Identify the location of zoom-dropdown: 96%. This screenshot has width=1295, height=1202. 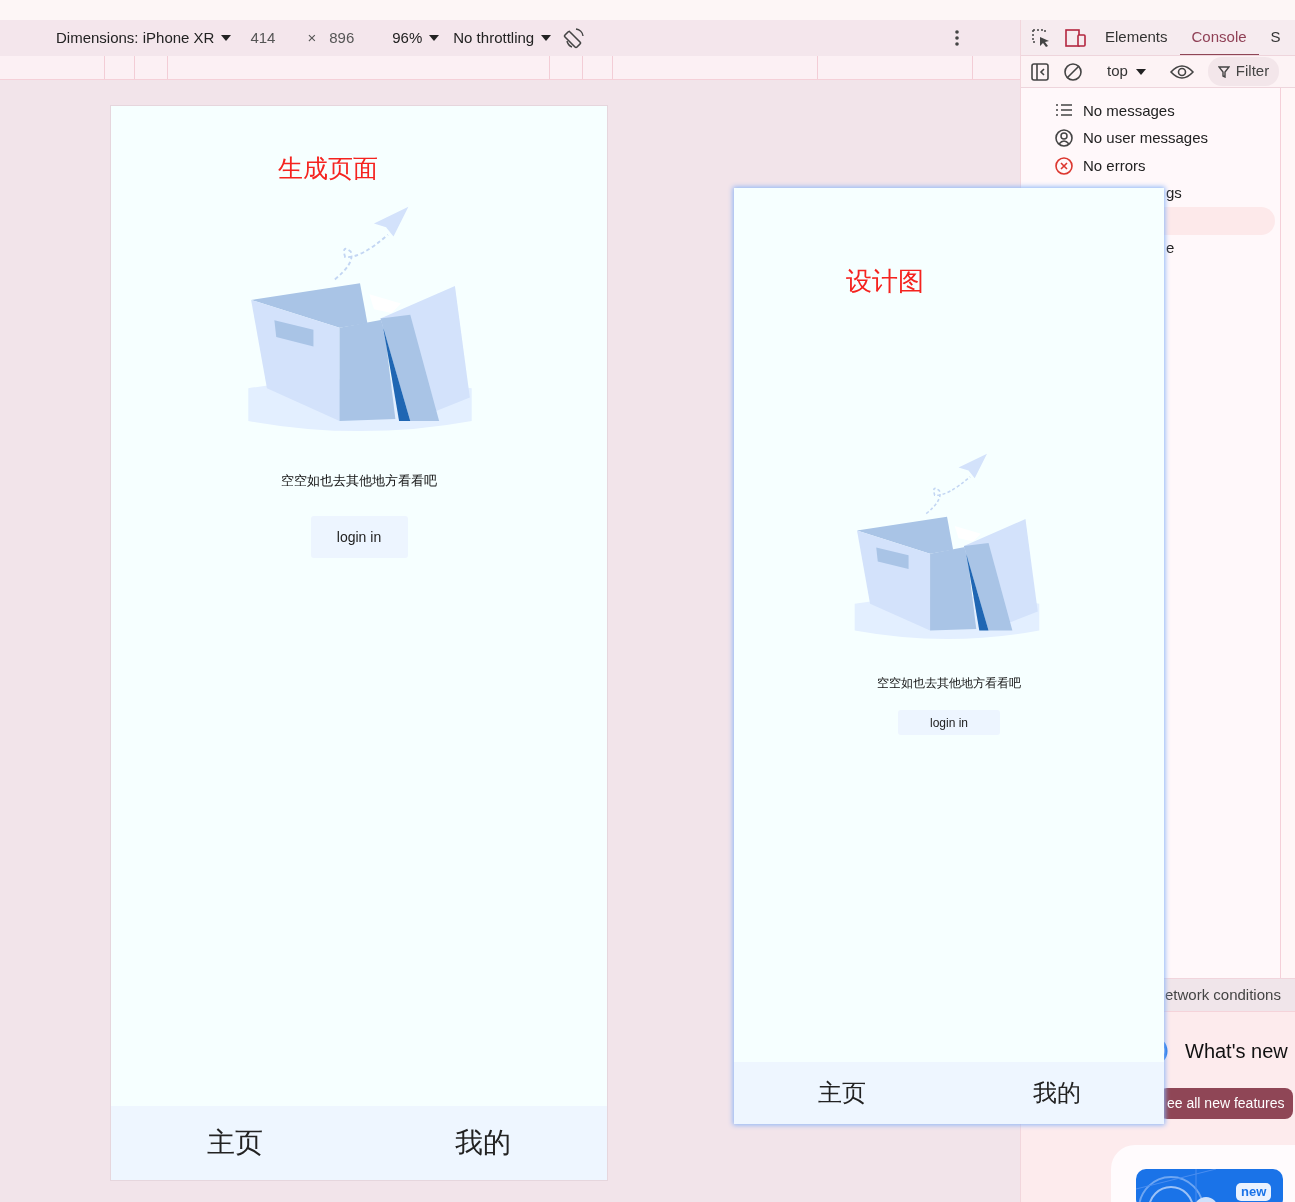
(407, 38).